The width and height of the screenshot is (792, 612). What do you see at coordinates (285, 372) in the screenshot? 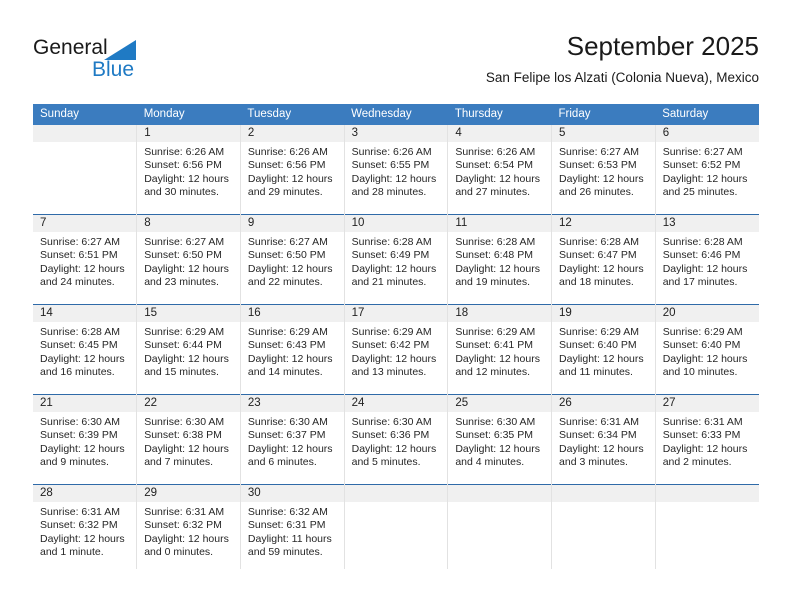
I see `daylight-text-line2: and 14 minutes.` at bounding box center [285, 372].